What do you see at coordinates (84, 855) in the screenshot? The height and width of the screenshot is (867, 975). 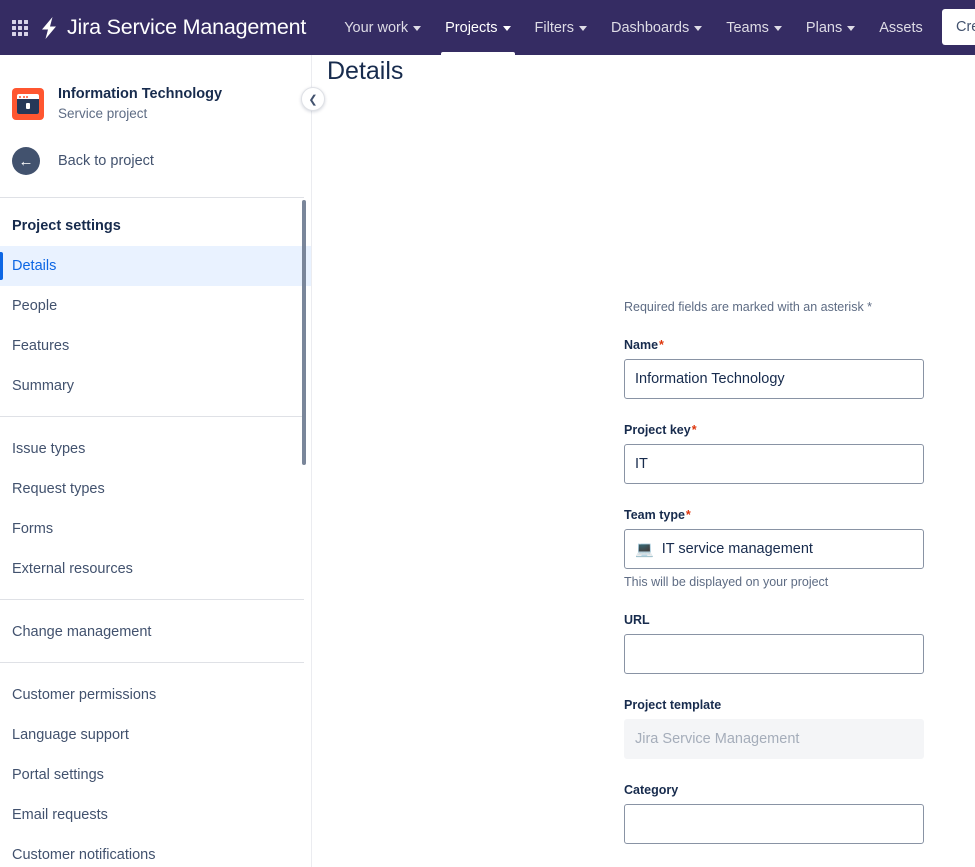 I see `sidebar-item-label: Customer notifications` at bounding box center [84, 855].